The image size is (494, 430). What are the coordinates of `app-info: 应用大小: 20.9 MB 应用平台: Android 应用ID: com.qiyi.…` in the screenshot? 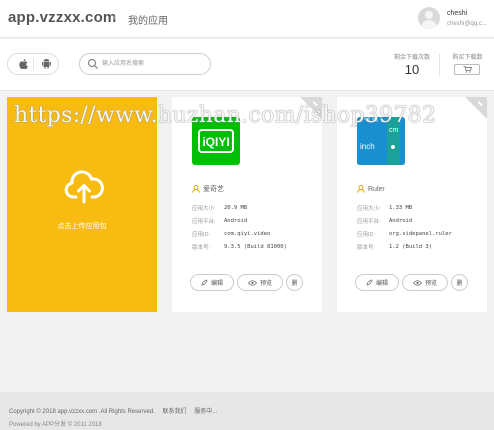 It's located at (239, 227).